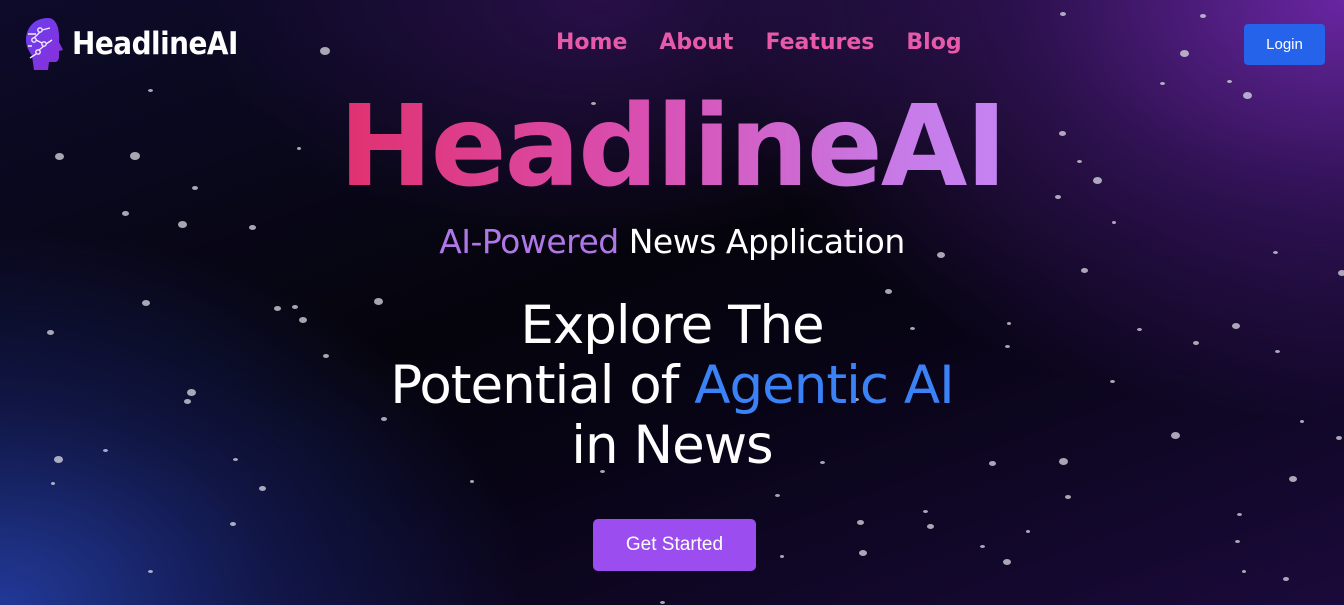  Describe the element at coordinates (1284, 44) in the screenshot. I see `login-button: Login` at that location.